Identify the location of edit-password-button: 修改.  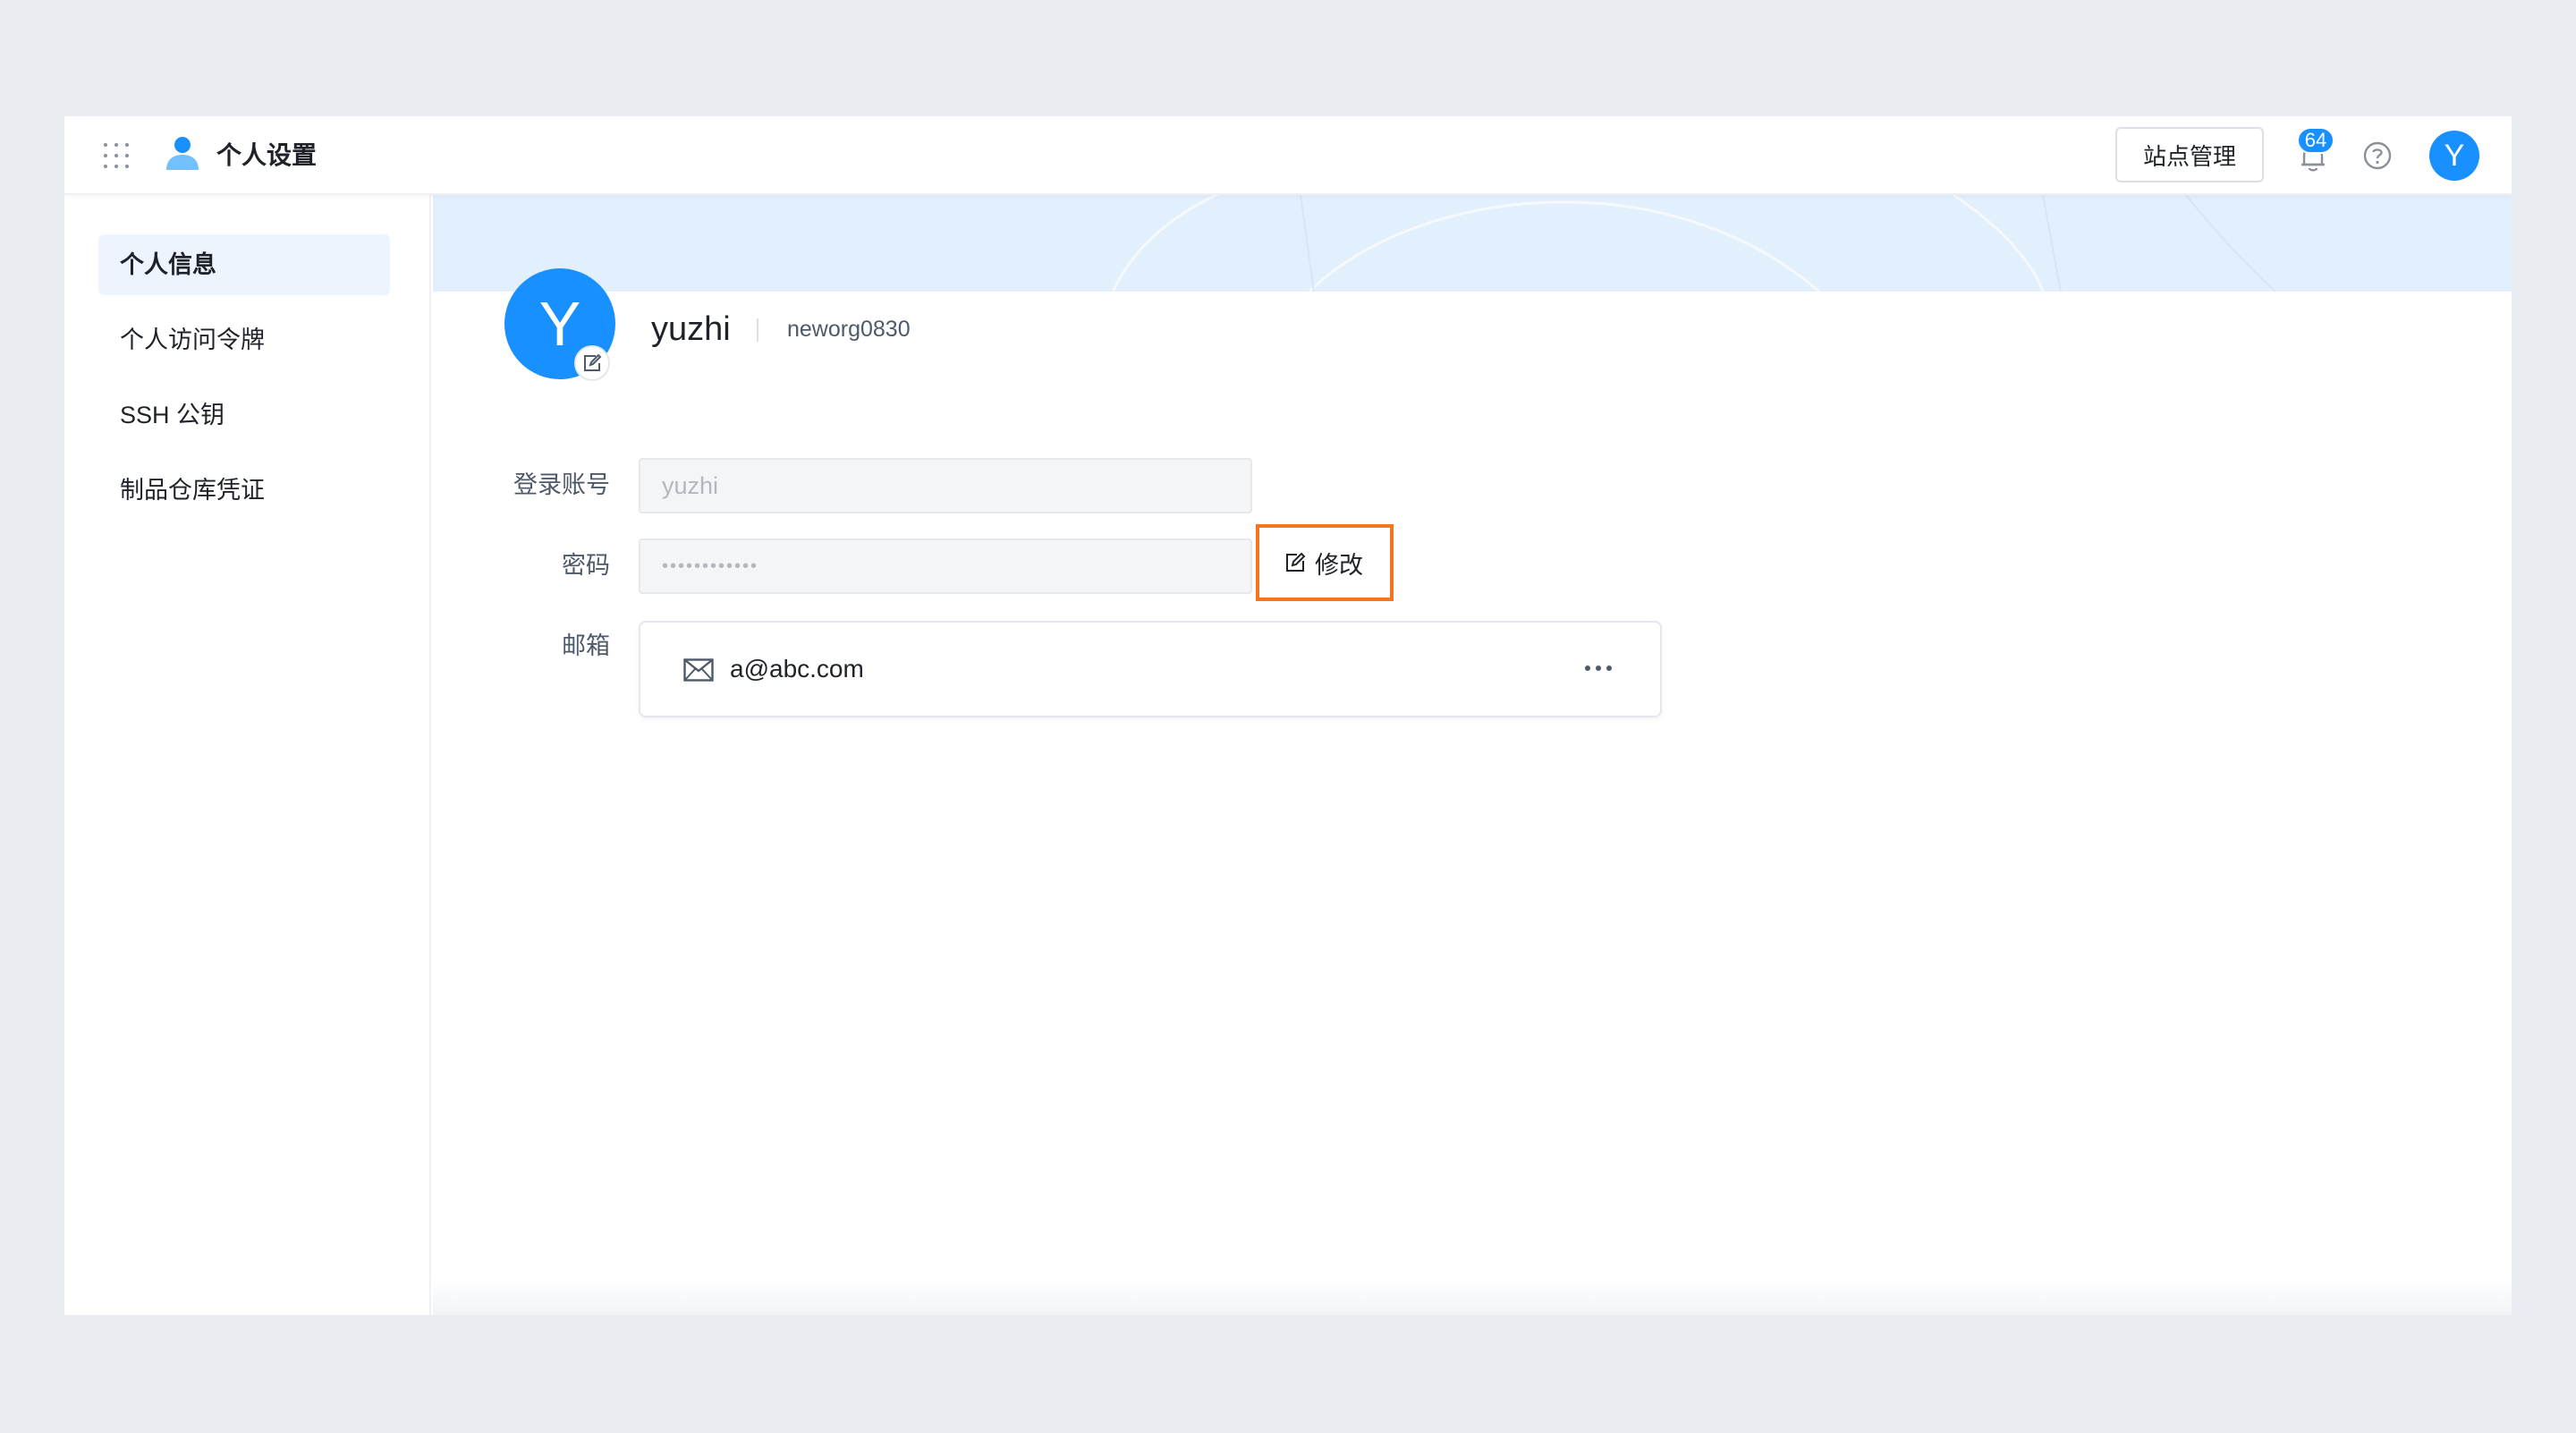
(1325, 562).